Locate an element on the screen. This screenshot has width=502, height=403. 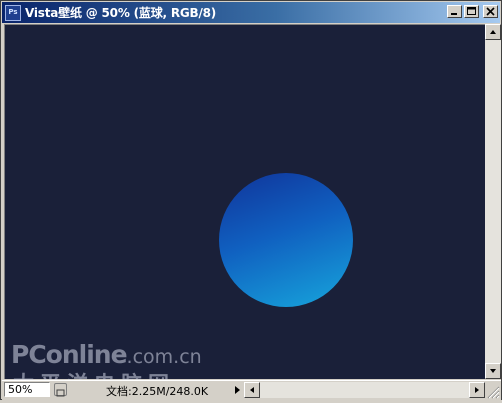
watermark-brand: PConline is located at coordinates (69, 354).